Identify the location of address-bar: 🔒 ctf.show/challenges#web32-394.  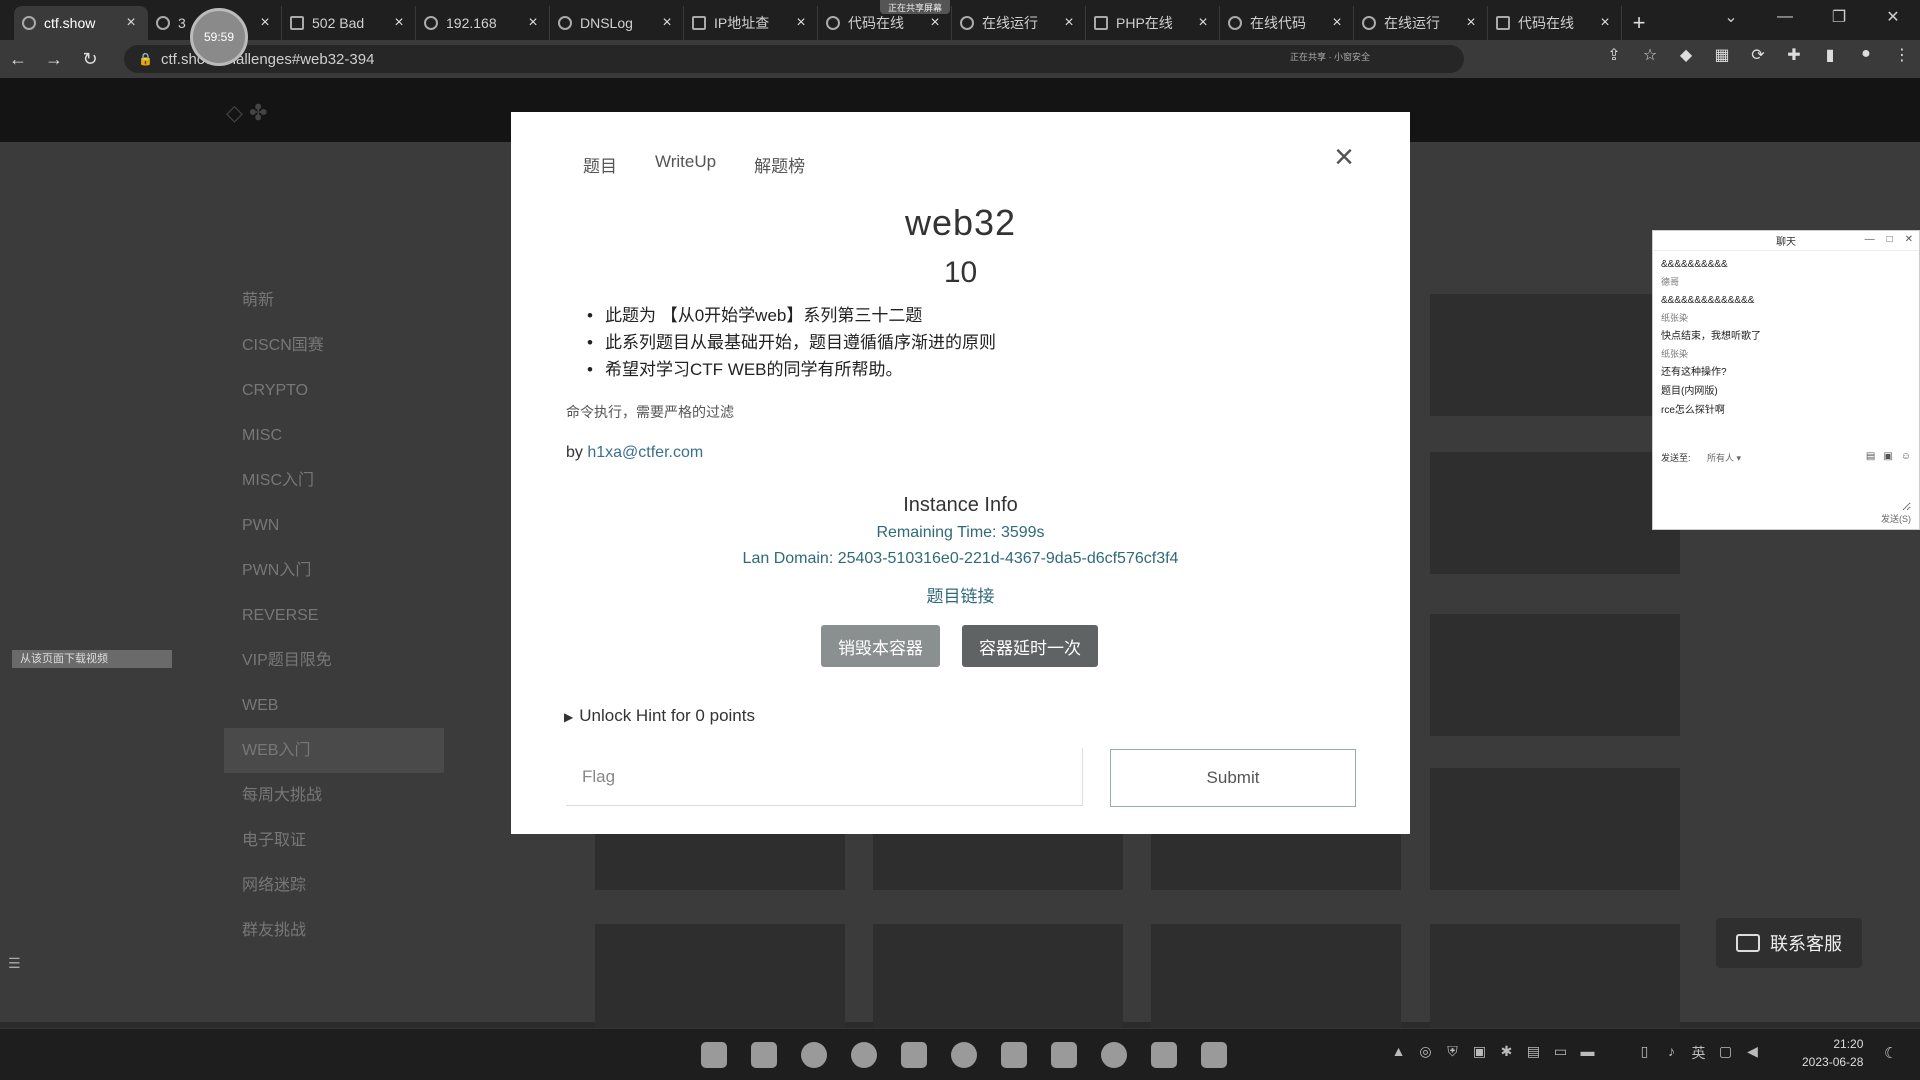
(794, 59).